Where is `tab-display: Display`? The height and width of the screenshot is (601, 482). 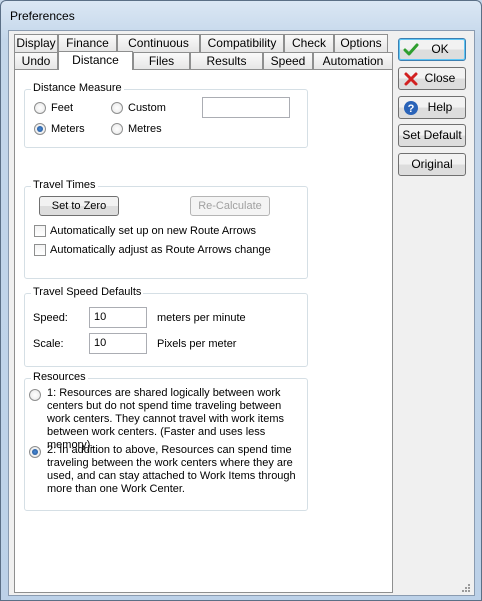 tab-display: Display is located at coordinates (36, 43).